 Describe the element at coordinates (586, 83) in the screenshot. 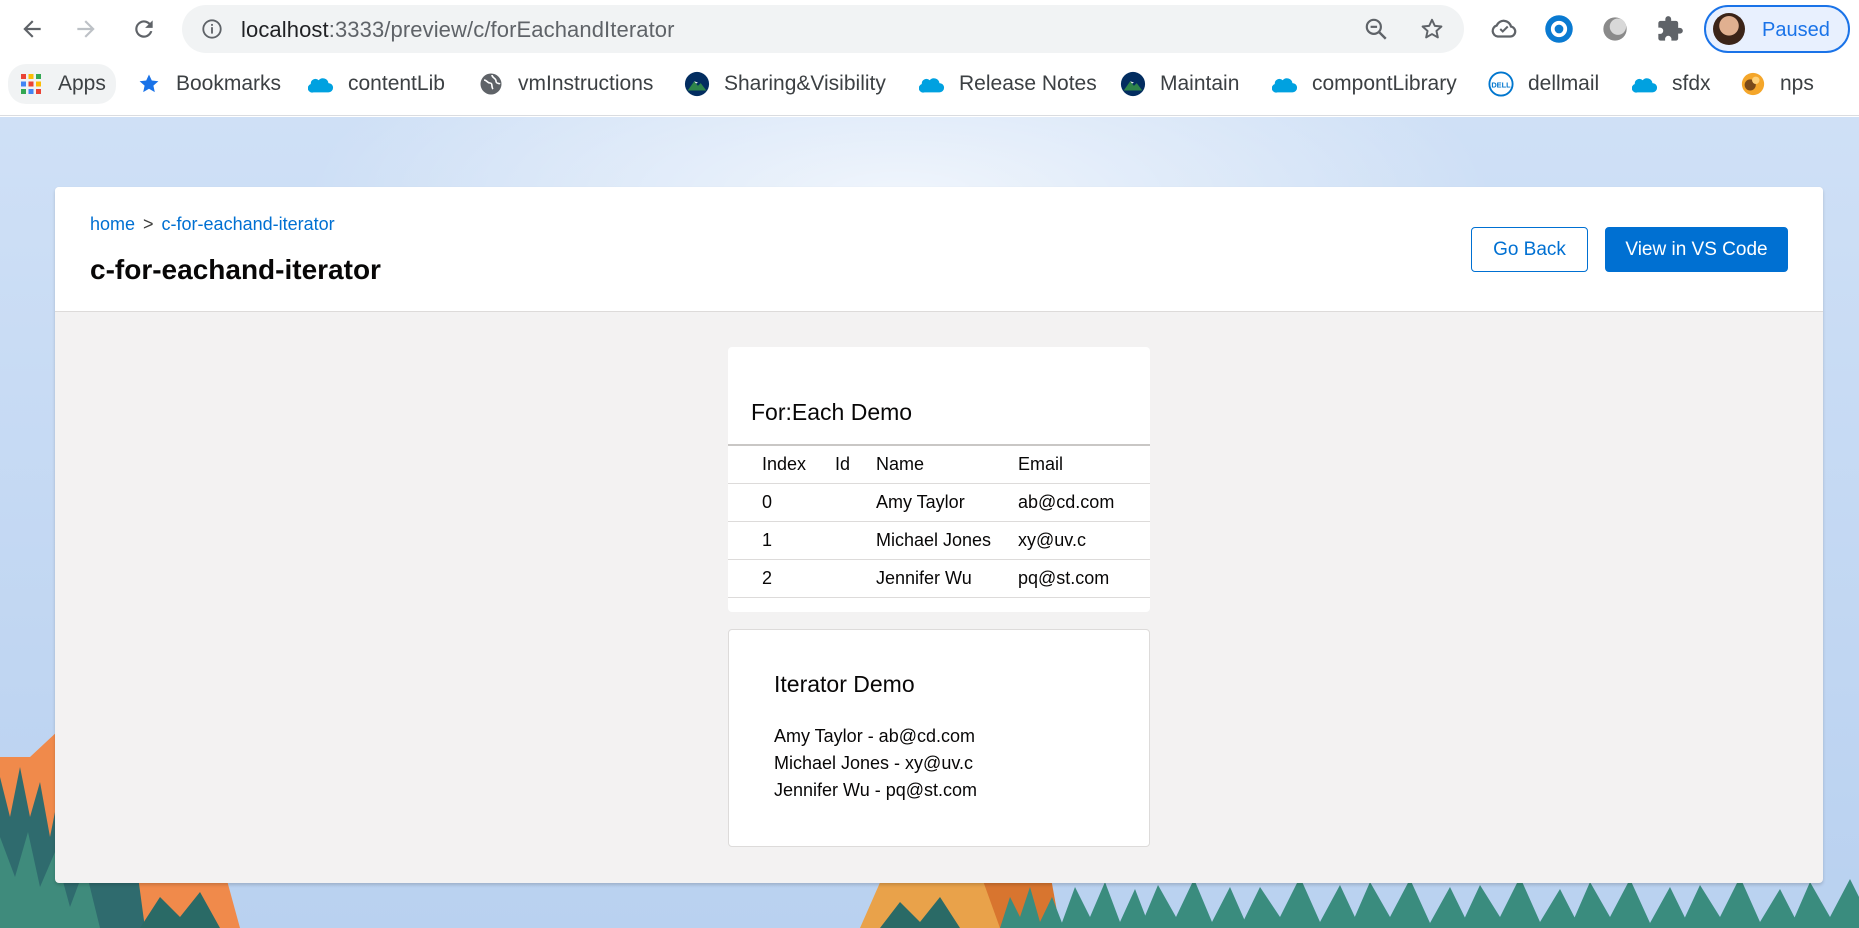

I see `bookmark-label: vmInstructions` at that location.